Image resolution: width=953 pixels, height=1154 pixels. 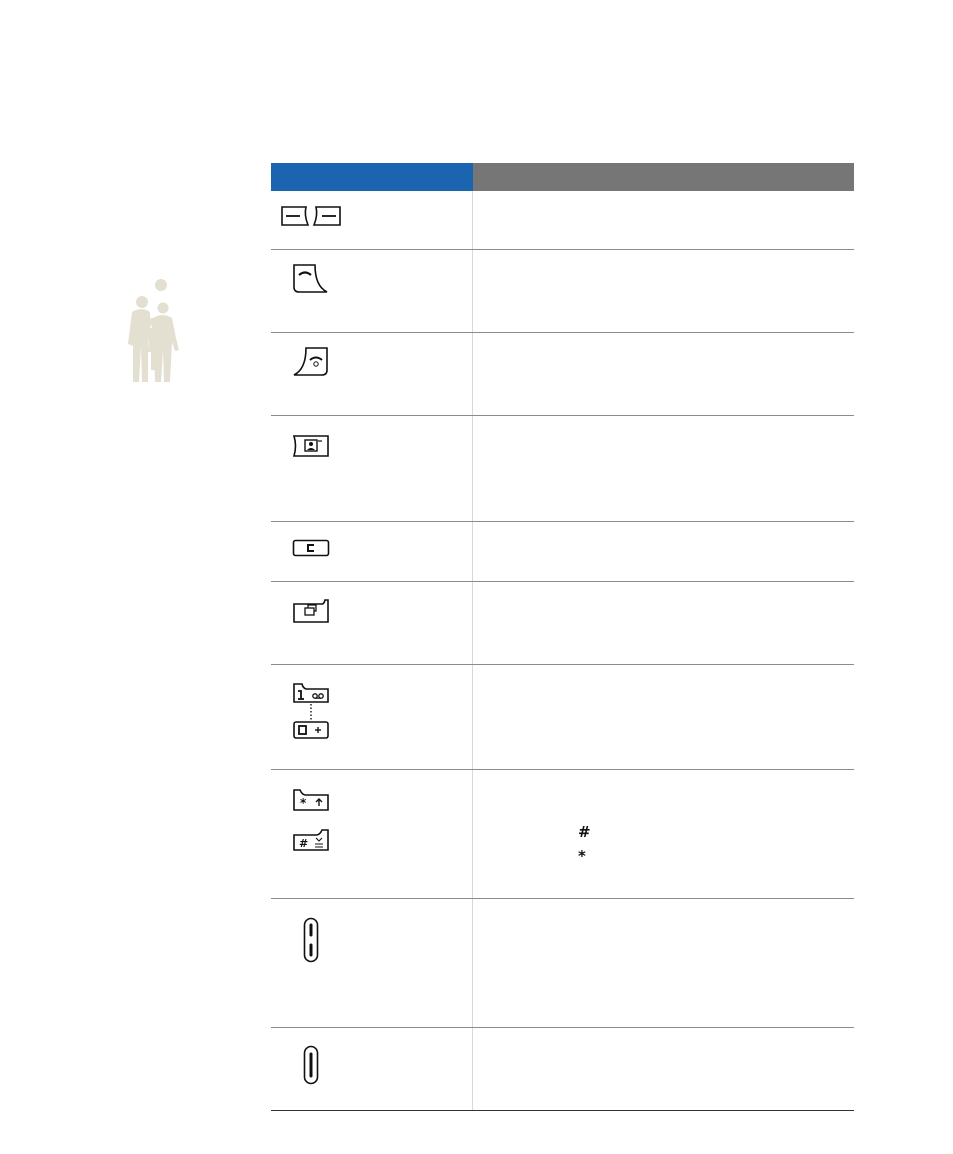 I want to click on key-column-header, so click(x=372, y=177).